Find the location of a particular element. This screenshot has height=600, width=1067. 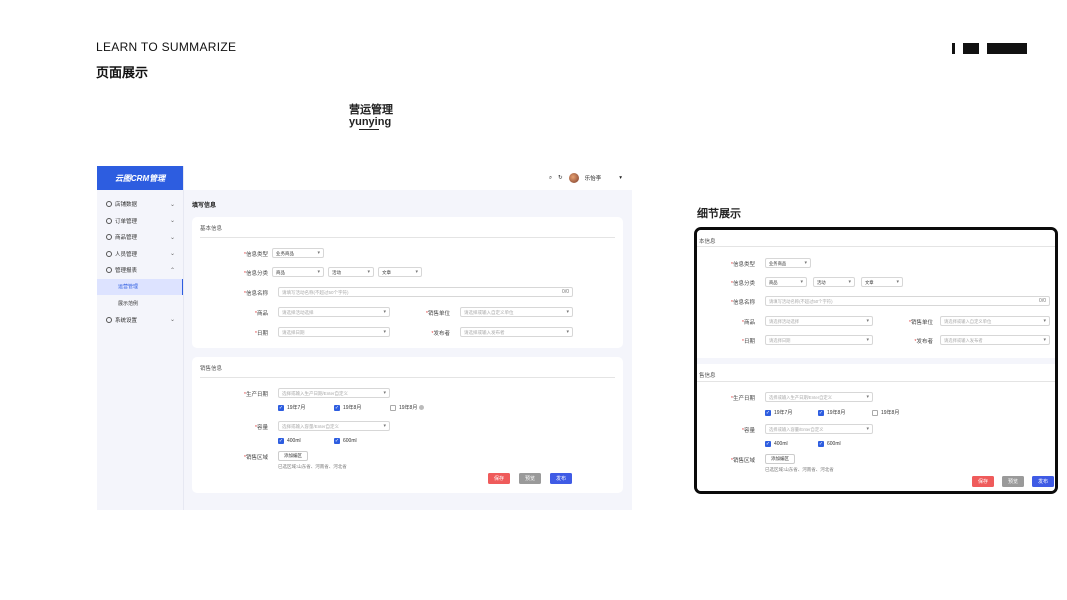

sidebar-item-operations: 运营管理 is located at coordinates (140, 286).